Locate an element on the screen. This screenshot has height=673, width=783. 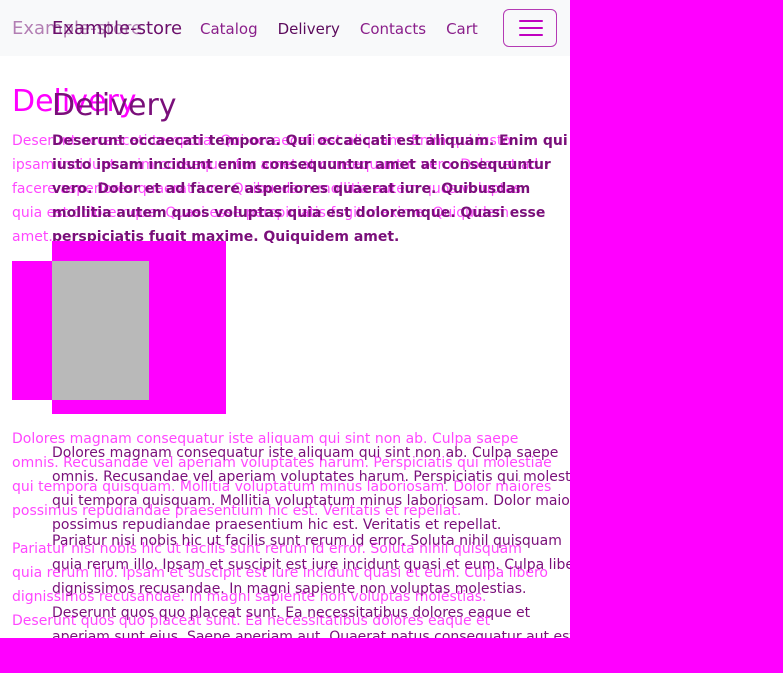
content-image is located at coordinates (100, 330).